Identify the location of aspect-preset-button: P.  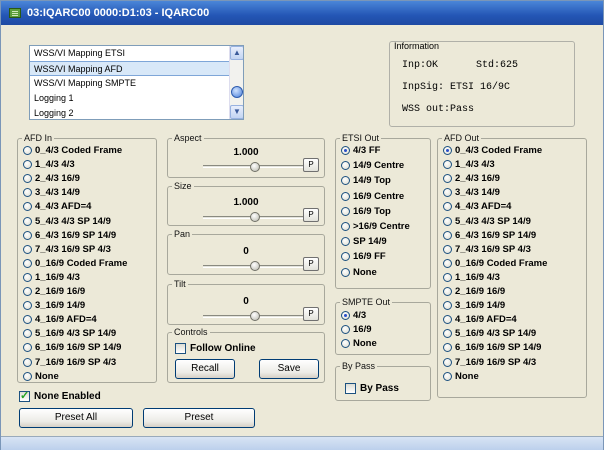
(311, 165).